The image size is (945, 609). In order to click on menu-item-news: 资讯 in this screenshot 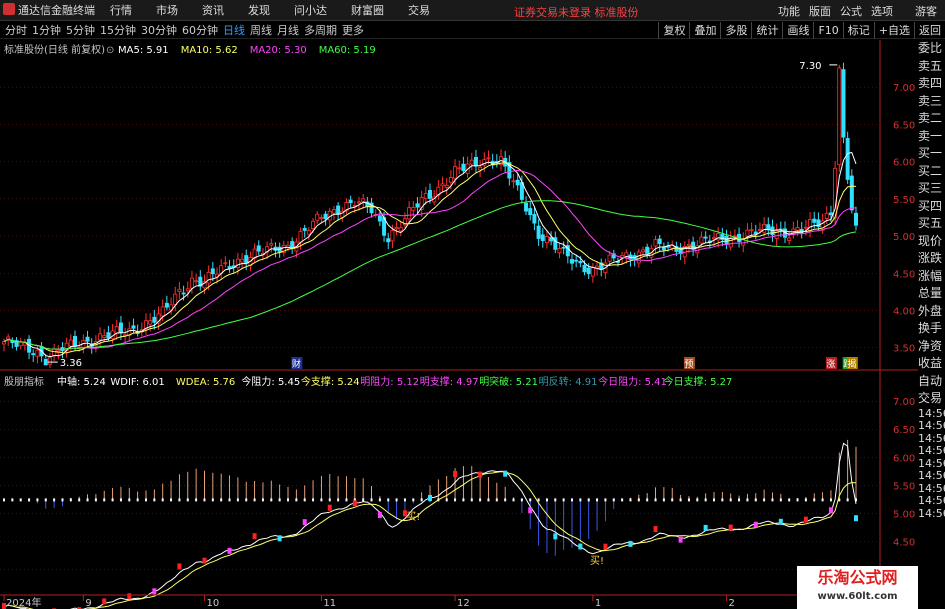, I will do `click(213, 10)`.